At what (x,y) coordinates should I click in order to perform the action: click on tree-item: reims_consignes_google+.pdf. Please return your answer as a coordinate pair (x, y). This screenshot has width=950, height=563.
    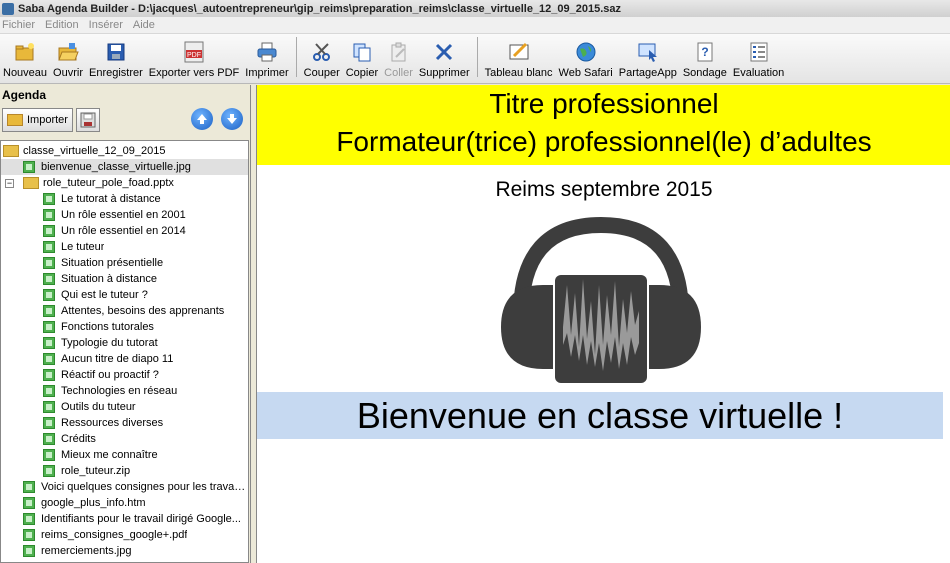
    Looking at the image, I should click on (124, 535).